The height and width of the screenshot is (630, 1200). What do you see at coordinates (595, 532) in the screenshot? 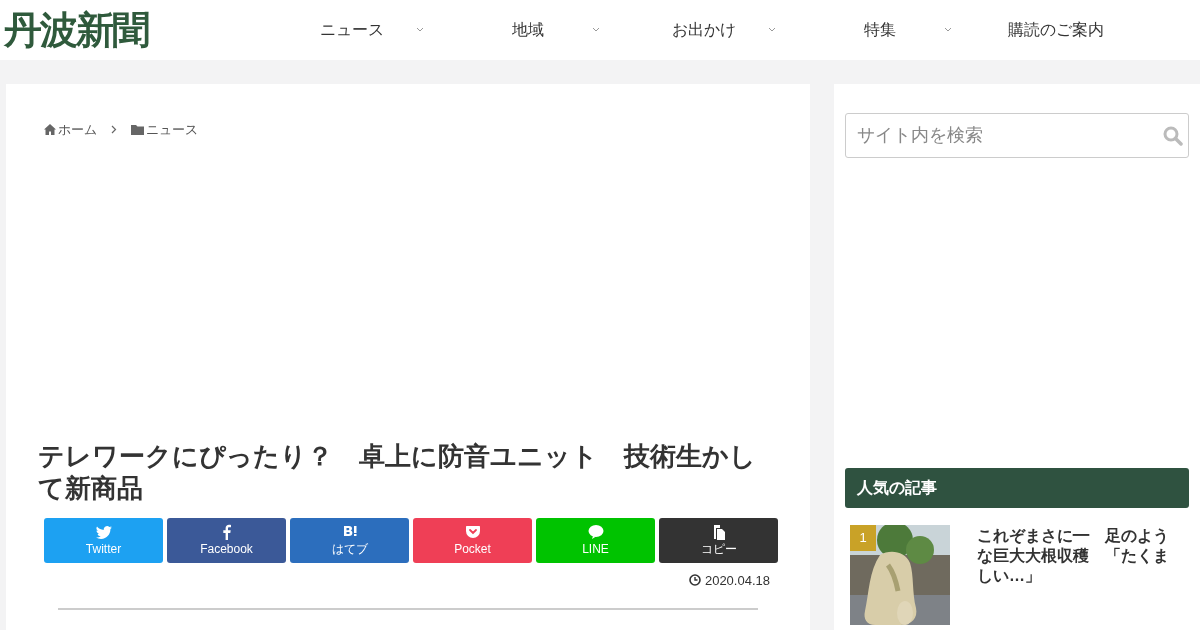
I see `chat-bubble-icon` at bounding box center [595, 532].